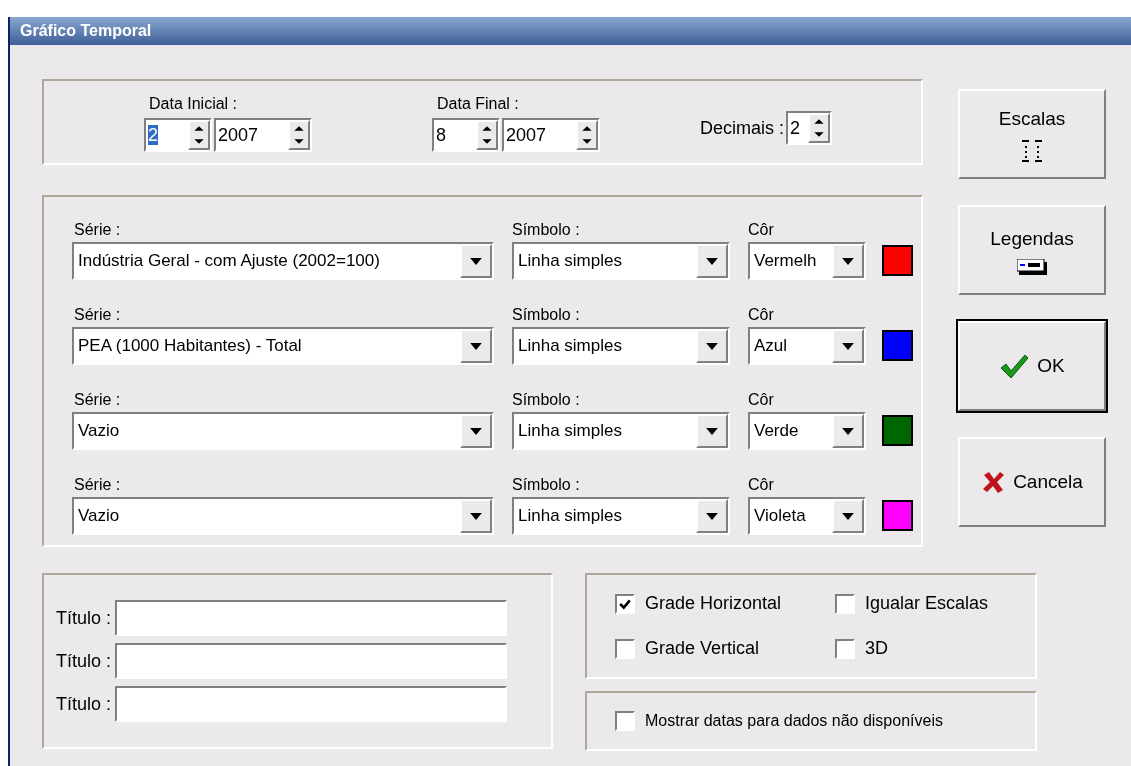  Describe the element at coordinates (807, 516) in the screenshot. I see `dropdown: Violeta` at that location.